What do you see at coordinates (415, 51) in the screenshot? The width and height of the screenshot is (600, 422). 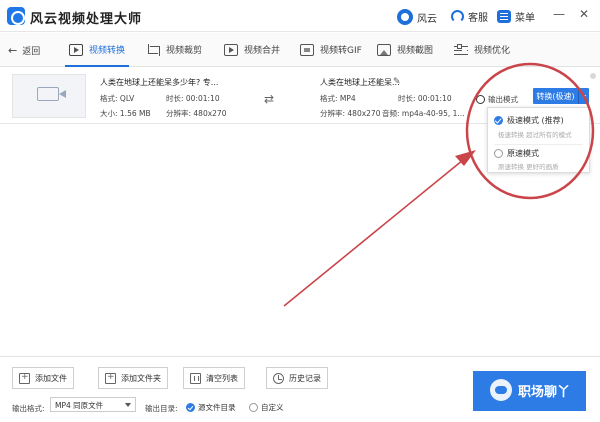 I see `tab-label: 视频截图` at bounding box center [415, 51].